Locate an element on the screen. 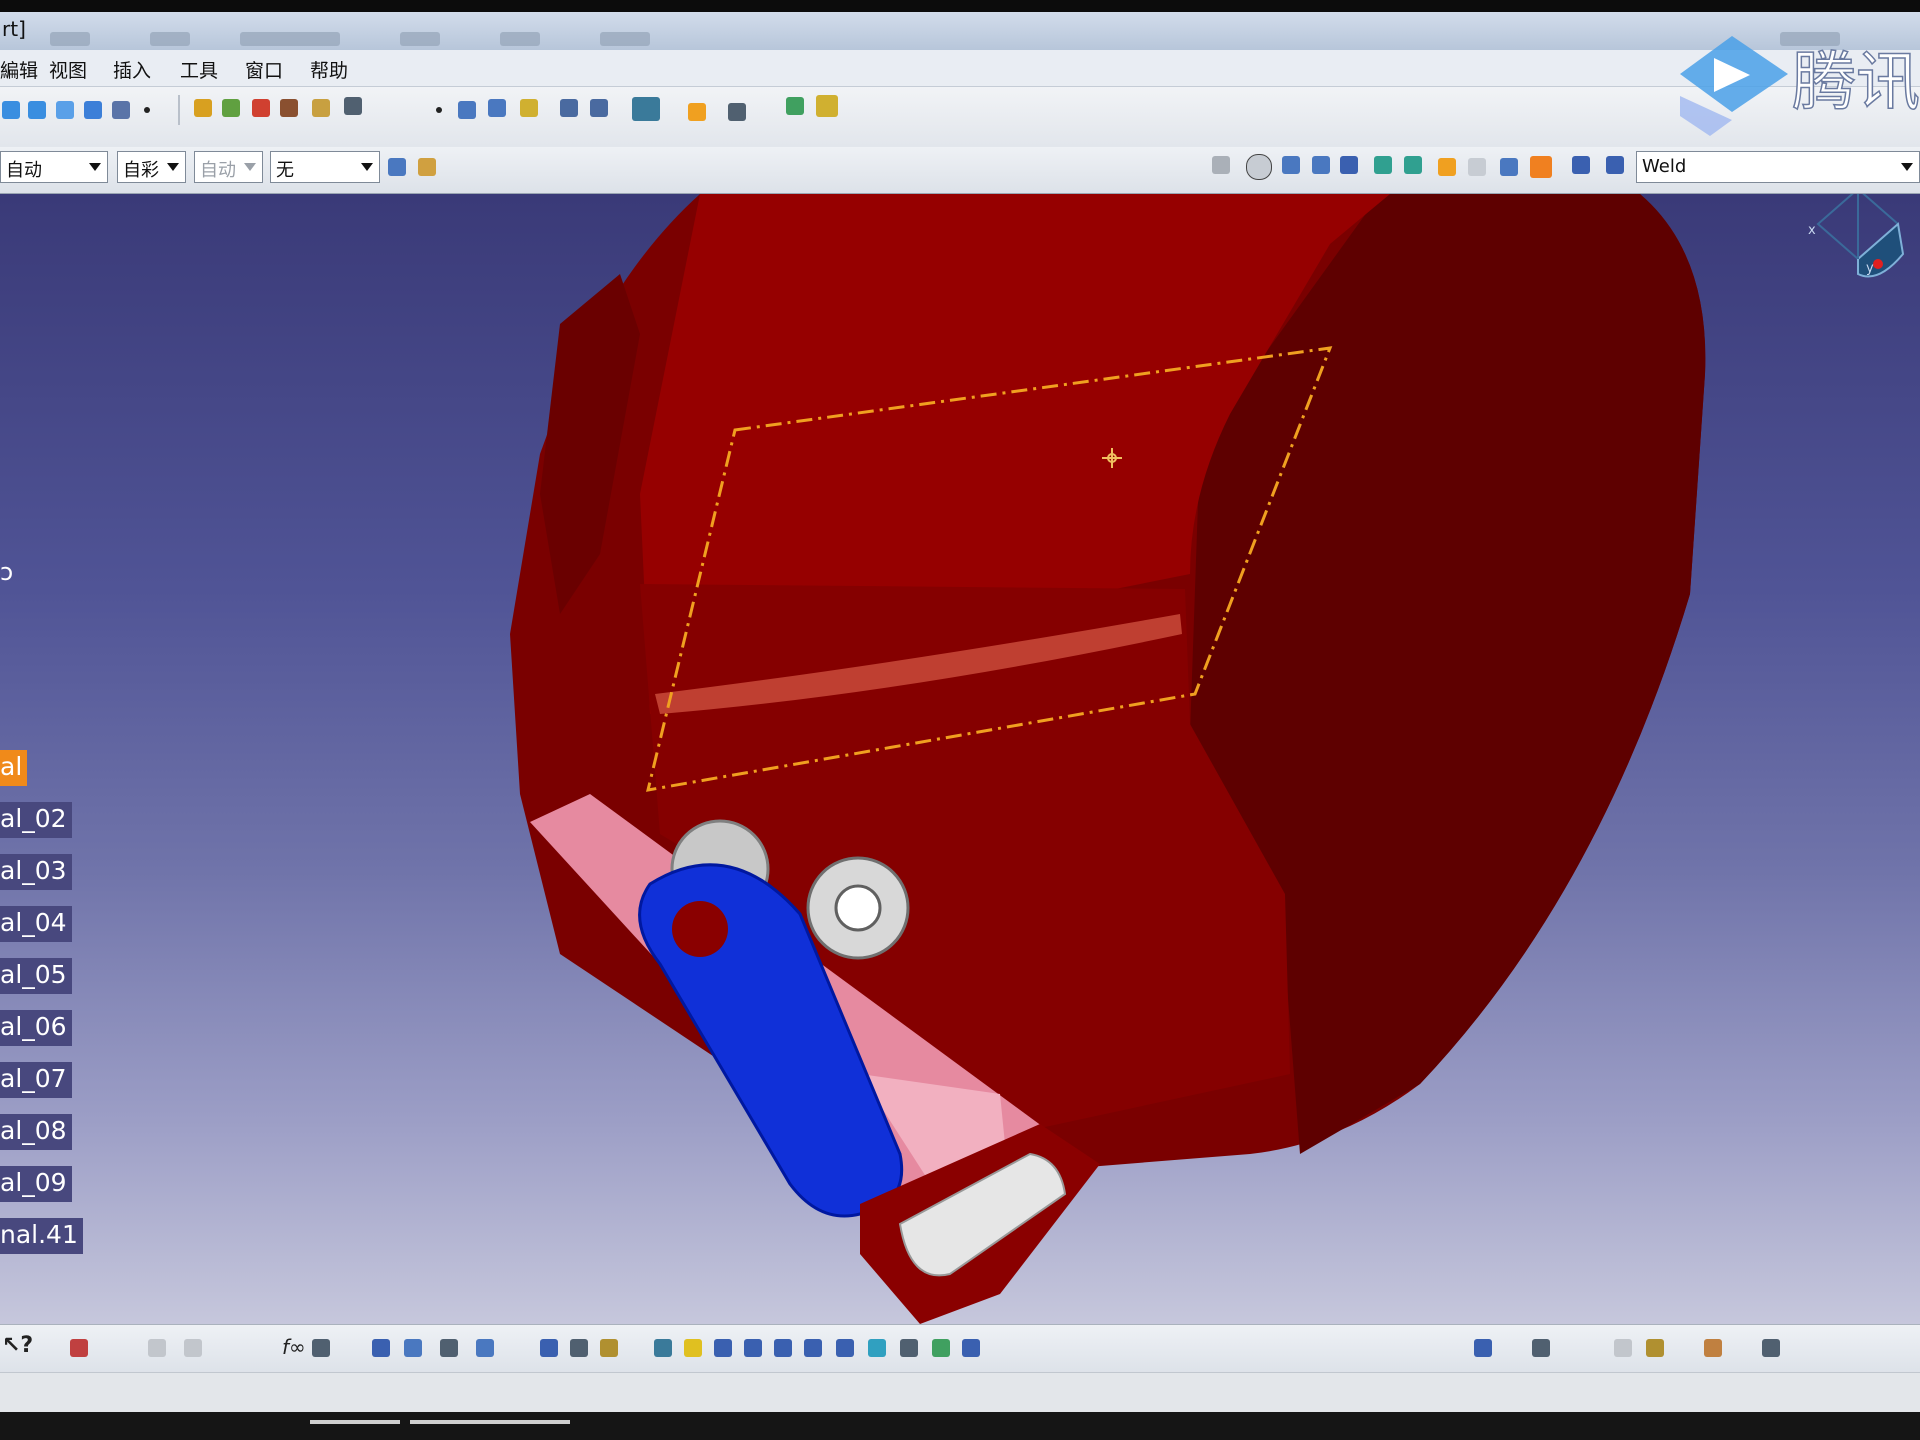 Image resolution: width=1920 pixels, height=1440 pixels. tree-node: al_03 is located at coordinates (36, 872).